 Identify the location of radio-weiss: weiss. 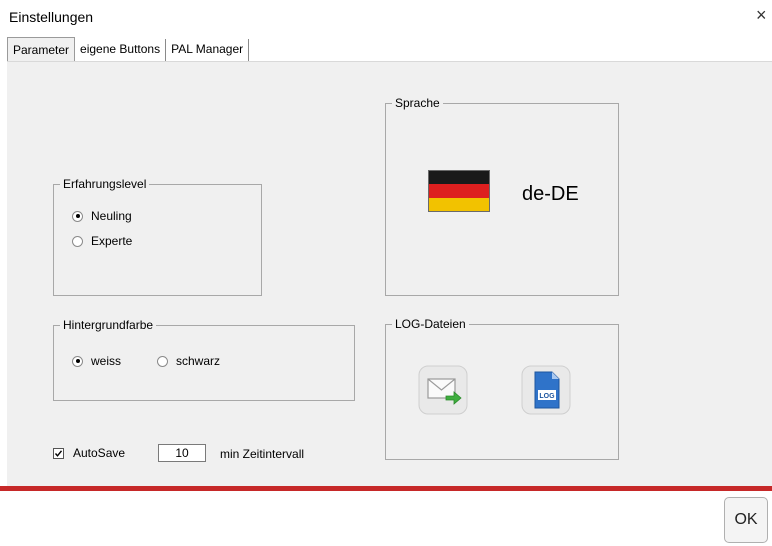
(96, 361).